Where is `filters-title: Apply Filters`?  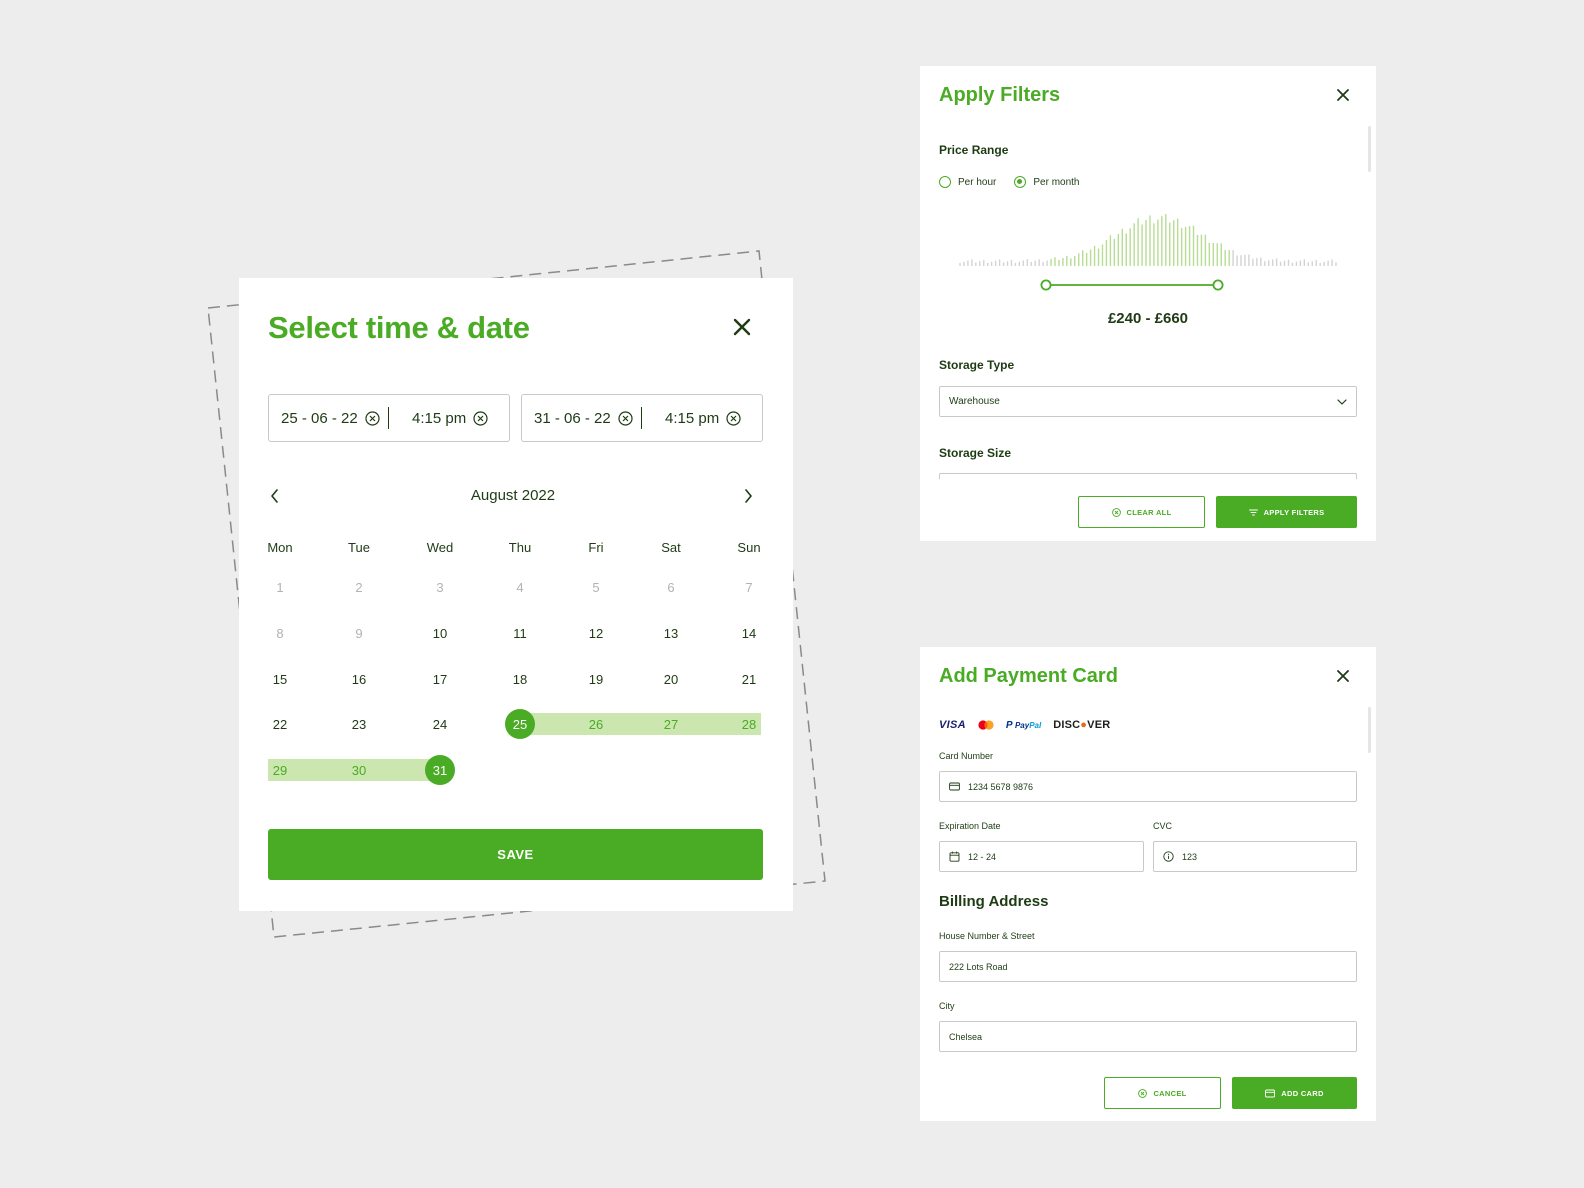 filters-title: Apply Filters is located at coordinates (1000, 95).